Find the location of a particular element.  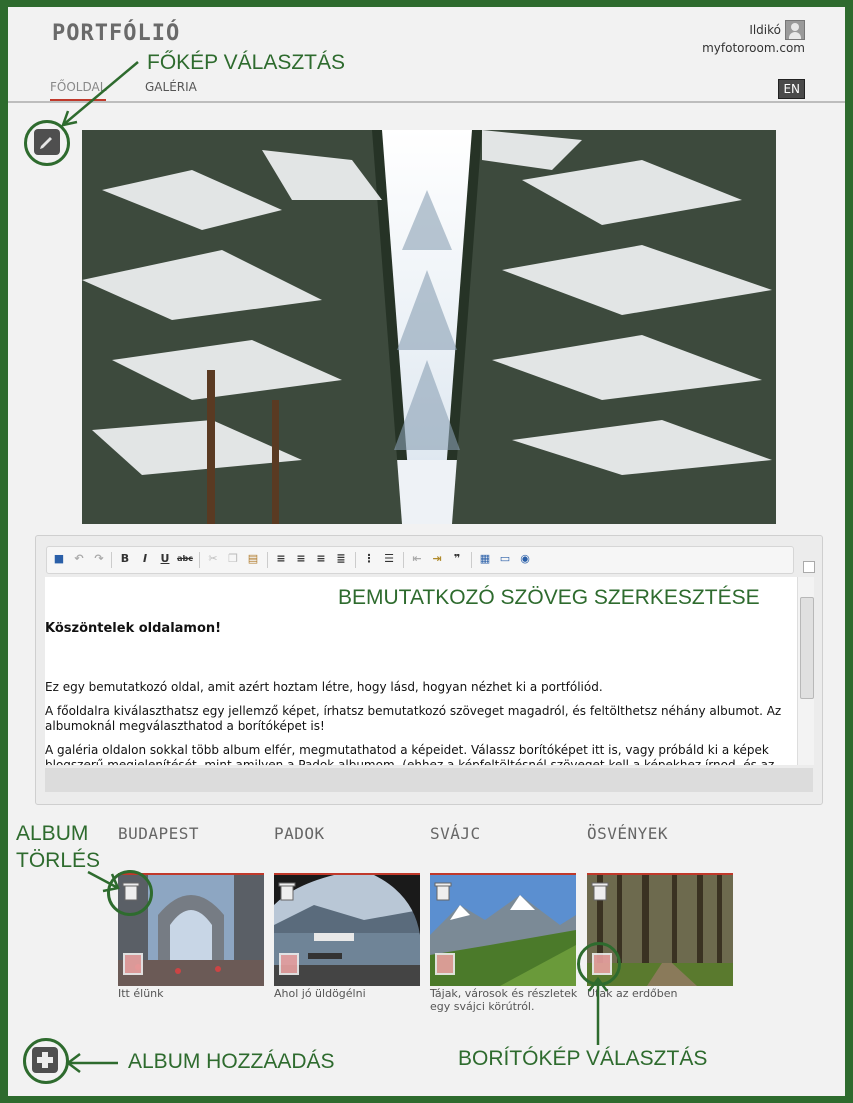

album-title: ÖSVÉNYEK is located at coordinates (661, 839).